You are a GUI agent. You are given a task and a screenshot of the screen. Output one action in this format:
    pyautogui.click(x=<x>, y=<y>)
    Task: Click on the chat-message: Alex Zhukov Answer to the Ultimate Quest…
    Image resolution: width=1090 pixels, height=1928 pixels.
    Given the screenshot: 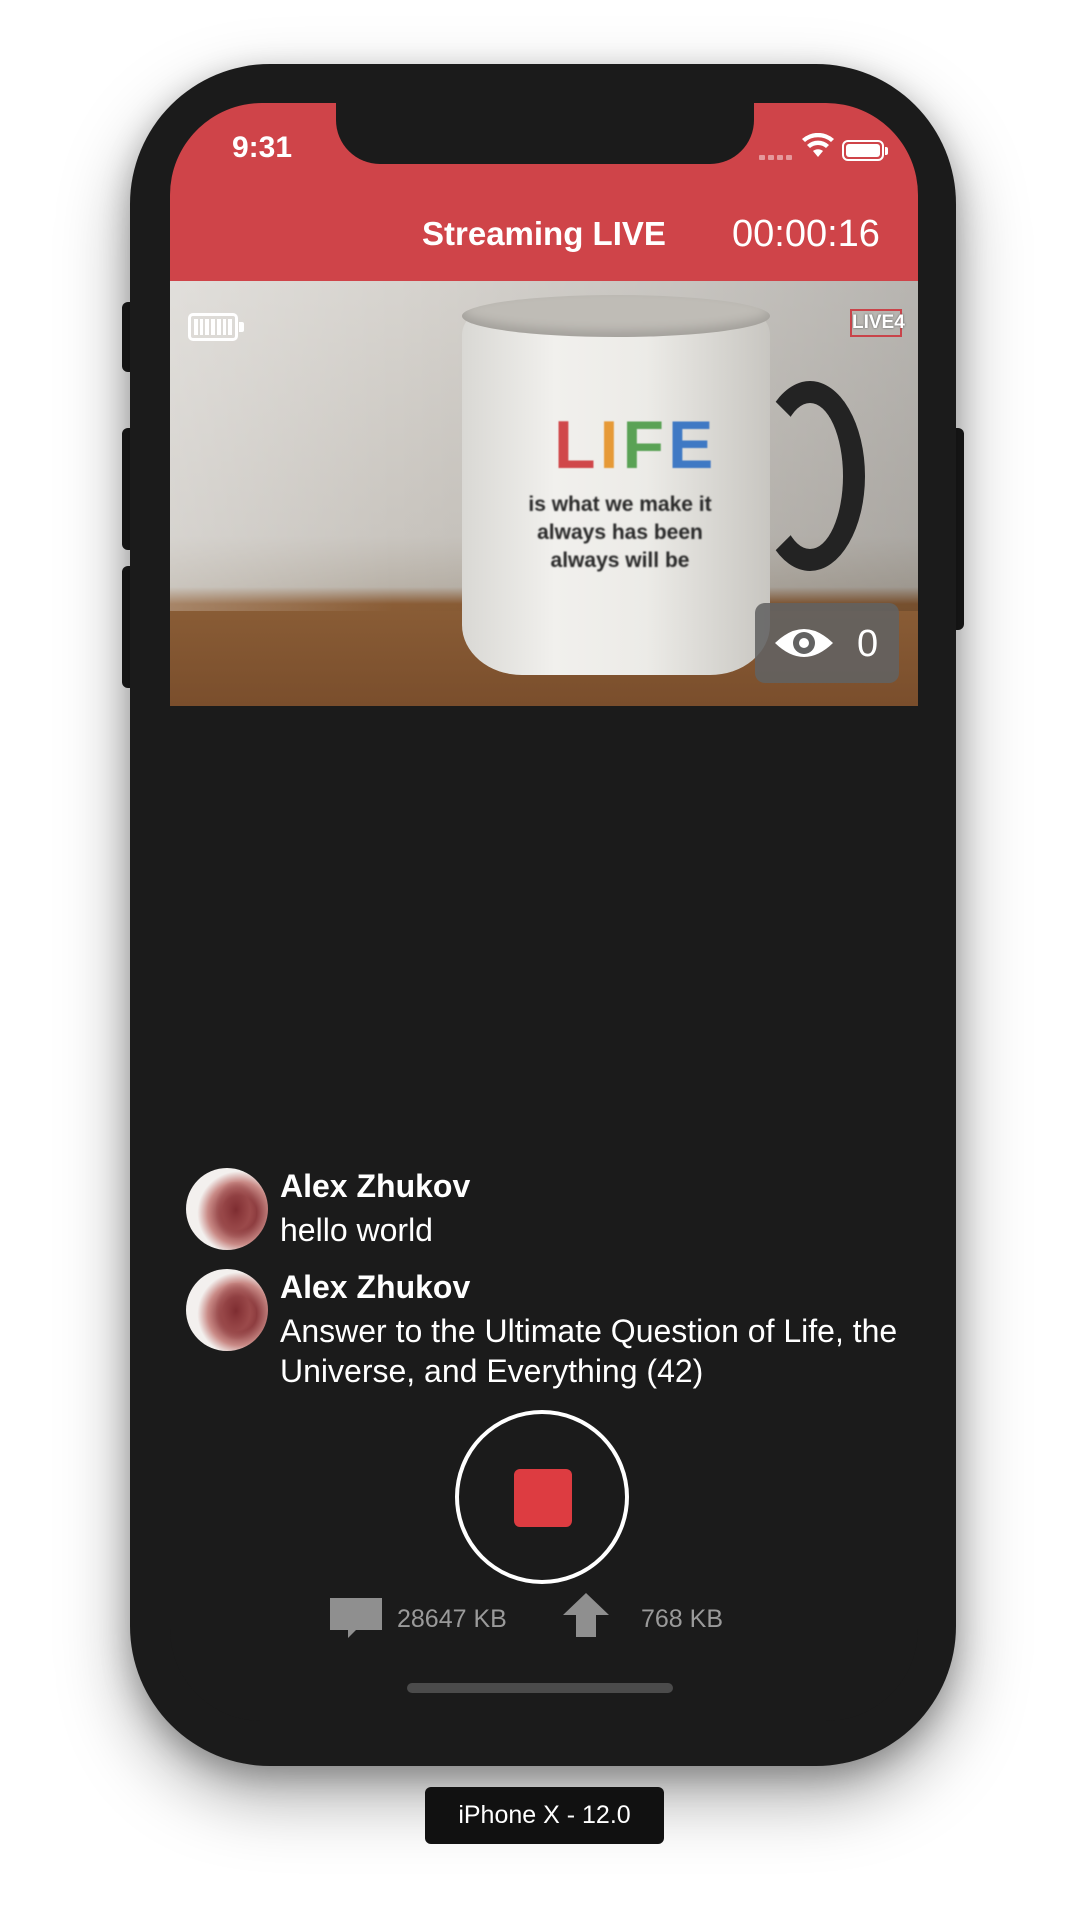 What is the action you would take?
    pyautogui.click(x=546, y=1334)
    